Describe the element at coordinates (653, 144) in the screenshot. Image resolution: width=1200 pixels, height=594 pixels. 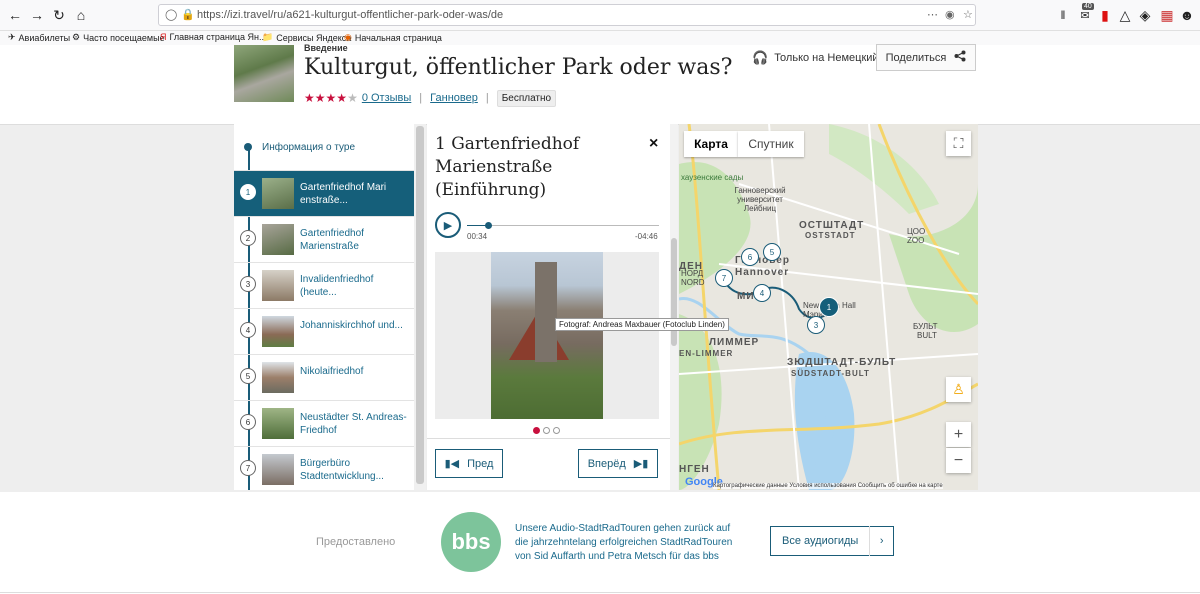
I see `close-button: ×` at that location.